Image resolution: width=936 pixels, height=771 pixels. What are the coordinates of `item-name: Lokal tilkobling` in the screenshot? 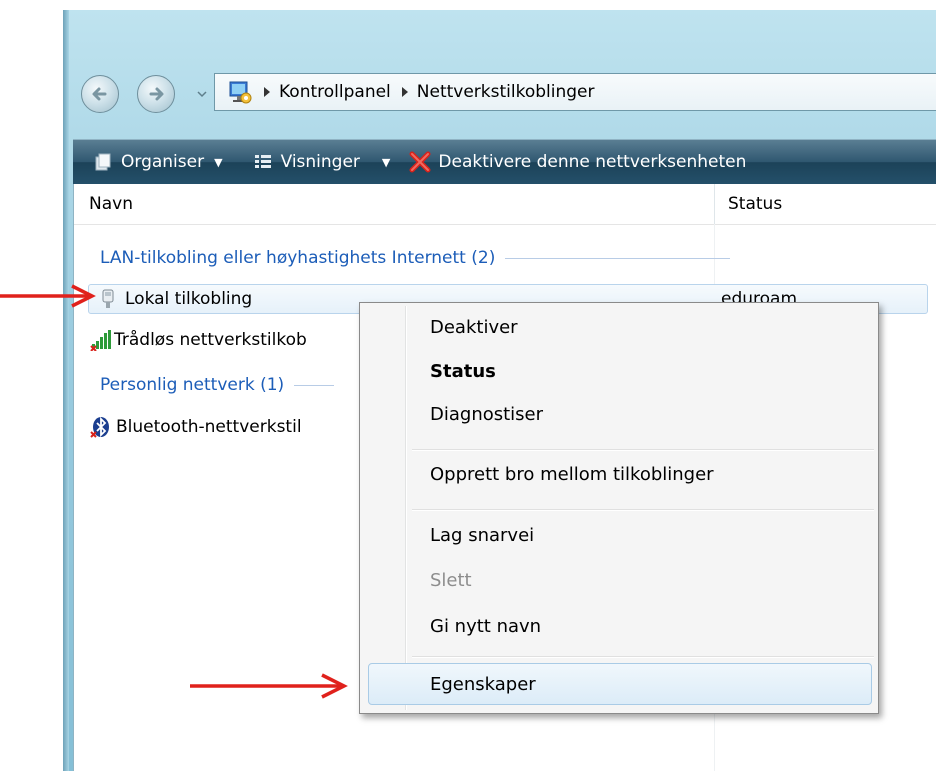 It's located at (189, 299).